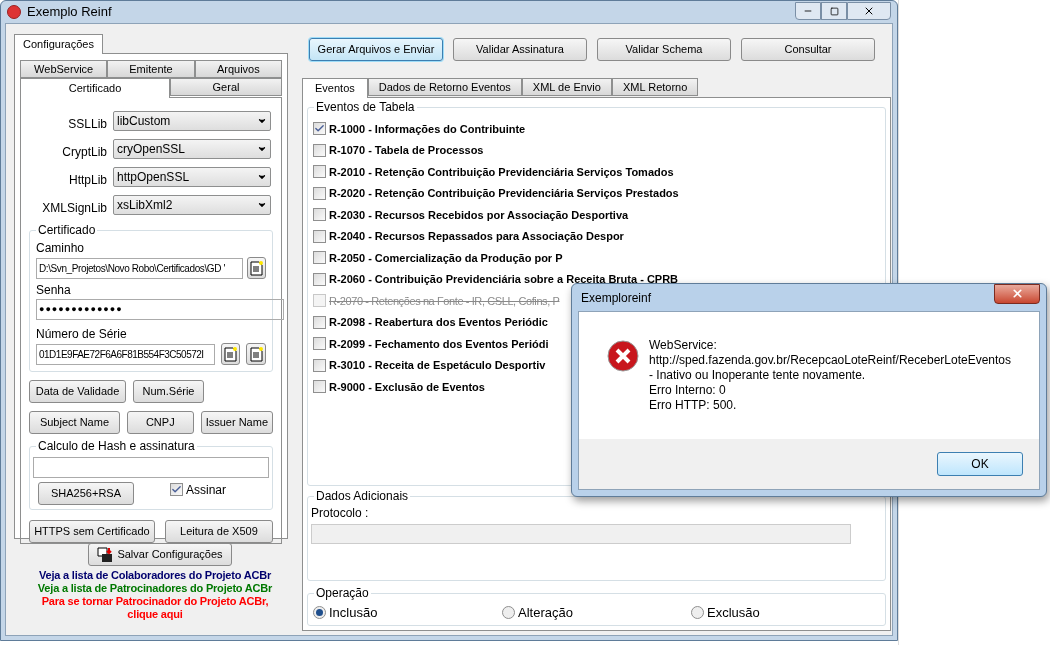  What do you see at coordinates (501, 172) in the screenshot?
I see `event-label: R-2010 - Retenção Contribuição Previdenciária Serviços Tomados` at bounding box center [501, 172].